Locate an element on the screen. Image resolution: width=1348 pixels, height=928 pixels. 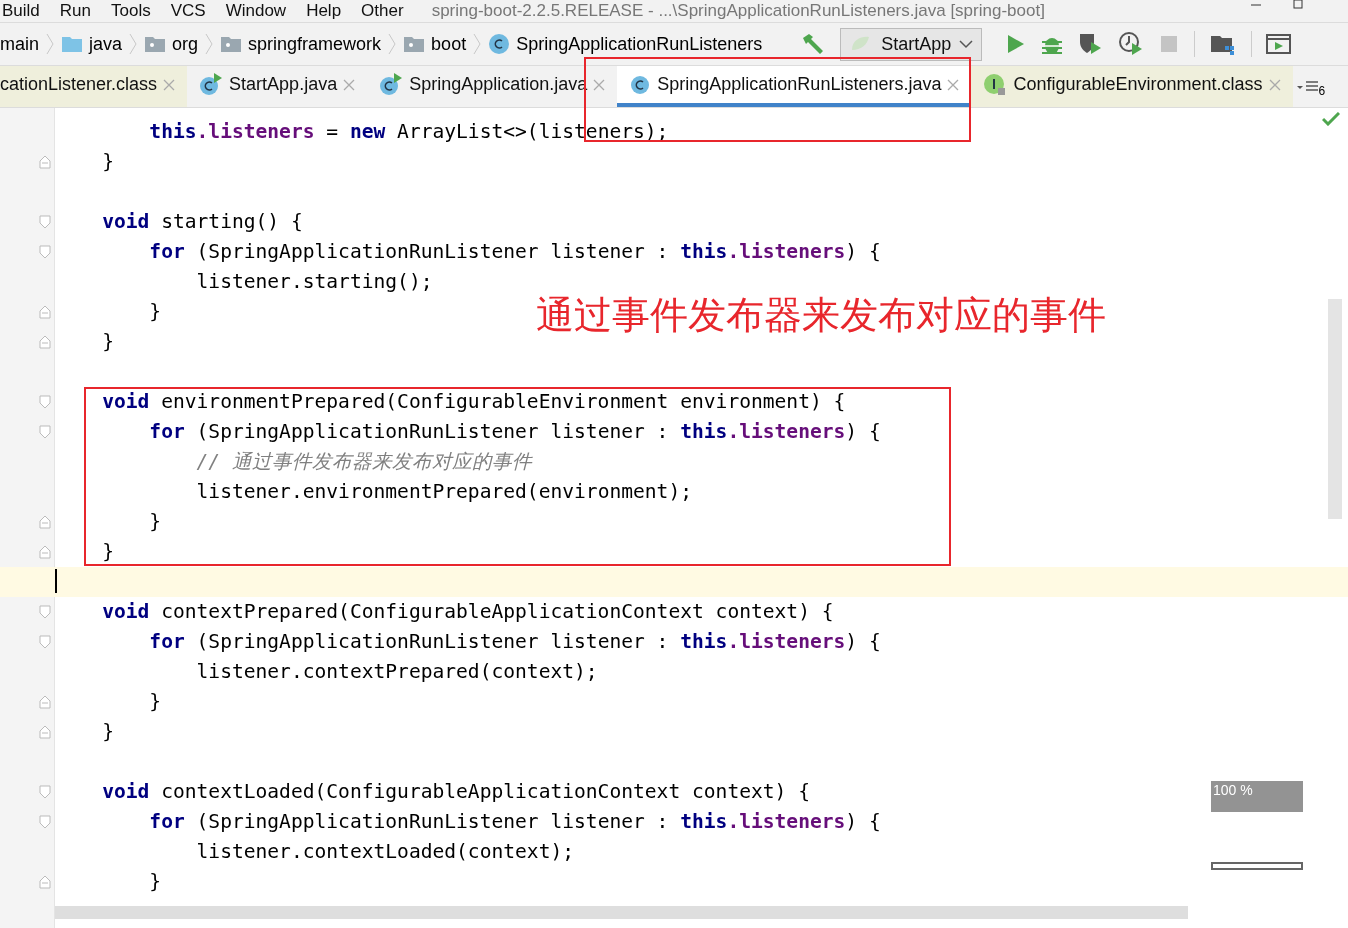
editor-tab: ConfigurableEnvironment.class is located at coordinates (1132, 86).